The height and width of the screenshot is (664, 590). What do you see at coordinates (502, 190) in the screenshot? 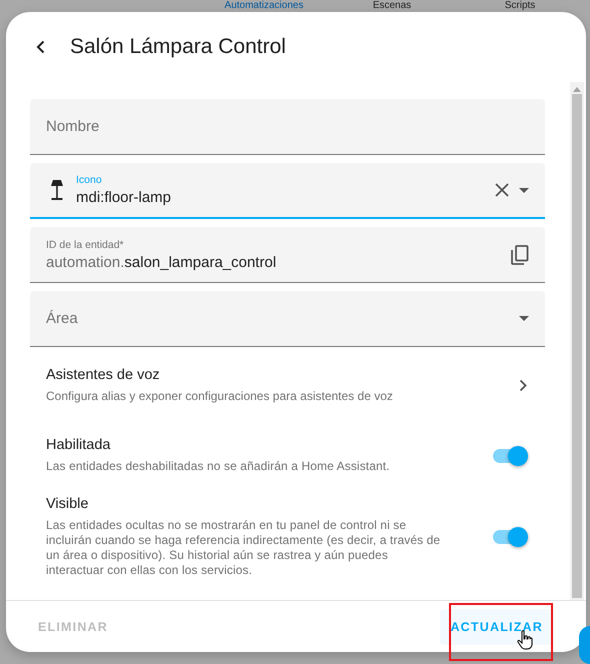
I see `clear-icon` at bounding box center [502, 190].